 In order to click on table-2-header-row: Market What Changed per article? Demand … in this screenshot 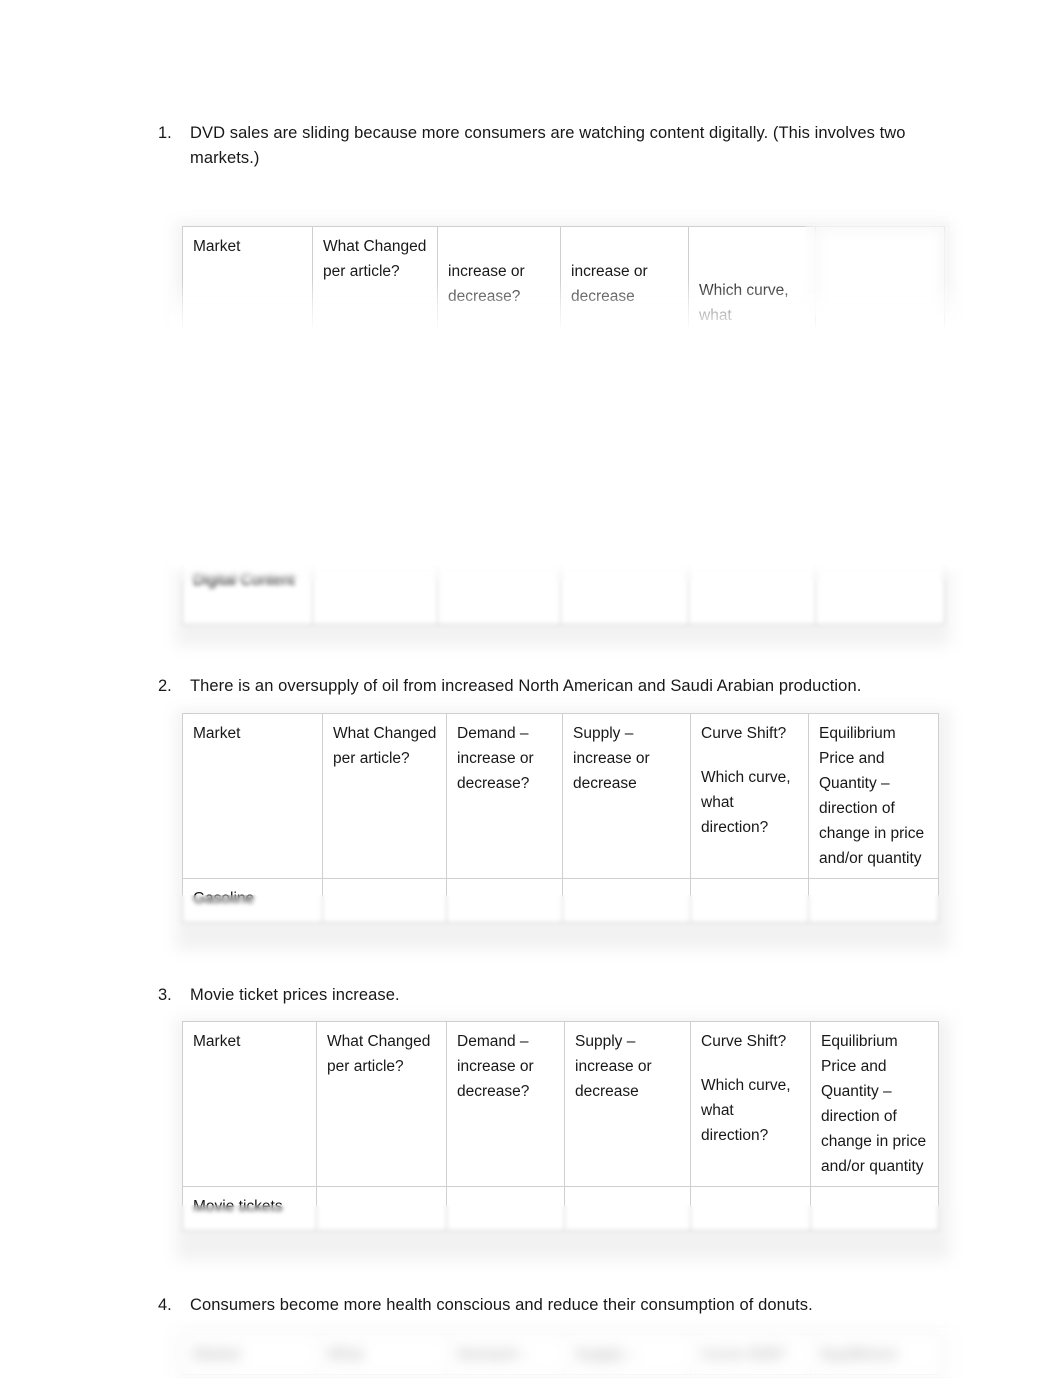, I will do `click(560, 796)`.